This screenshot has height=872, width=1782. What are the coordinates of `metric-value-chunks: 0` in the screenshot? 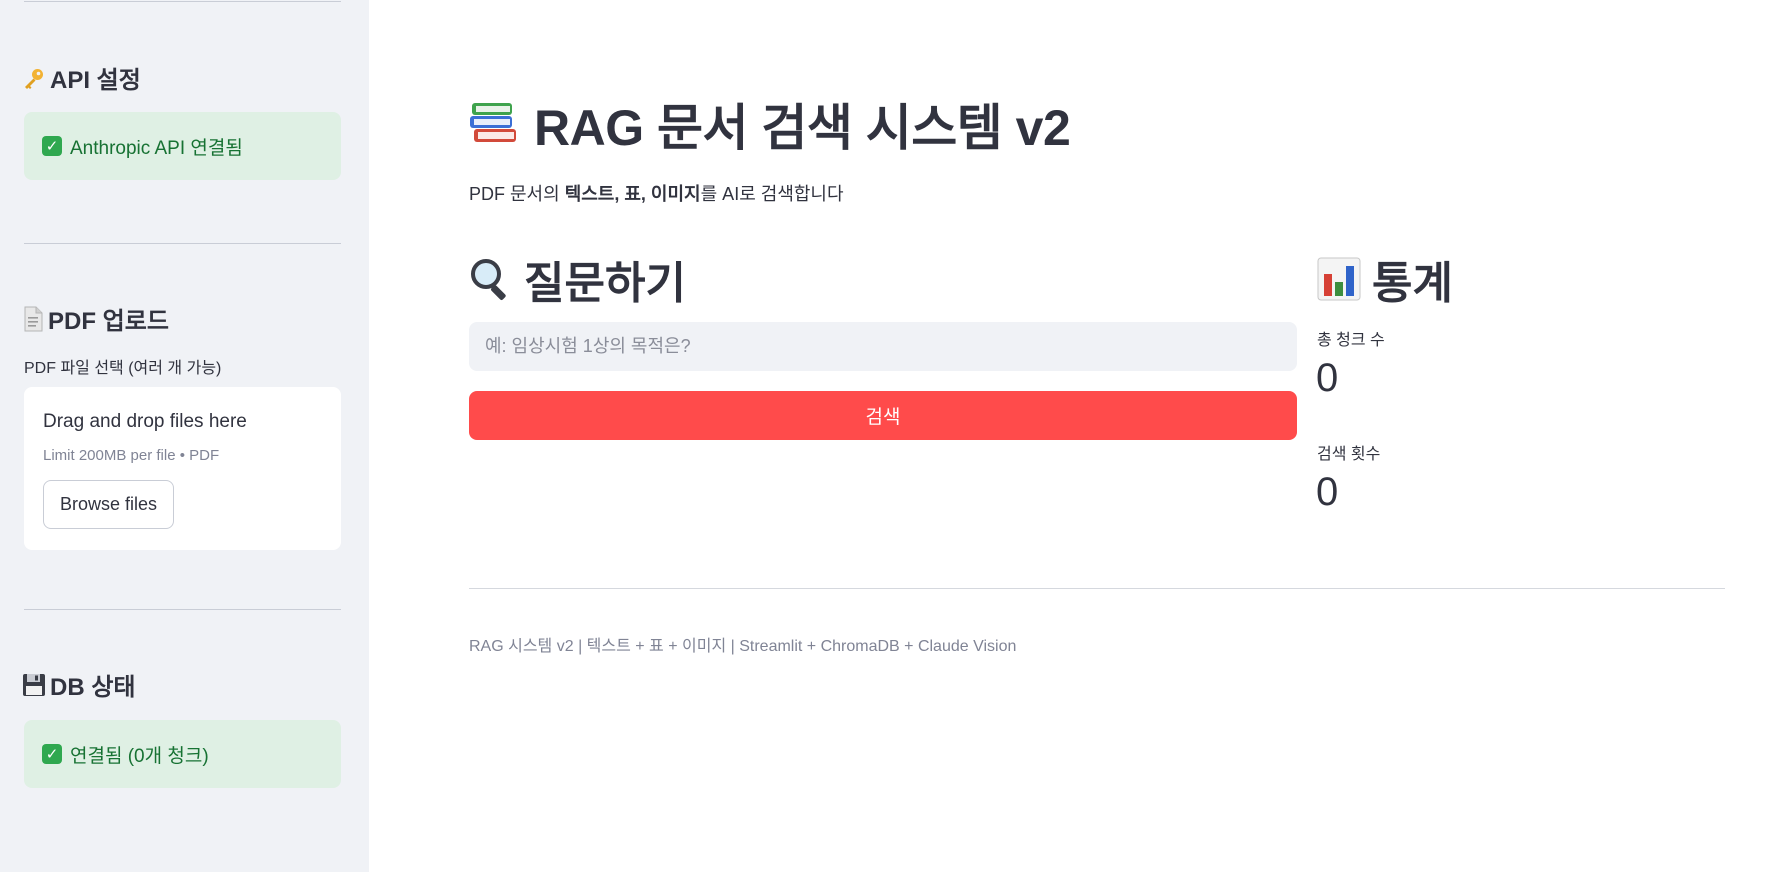 It's located at (1327, 378).